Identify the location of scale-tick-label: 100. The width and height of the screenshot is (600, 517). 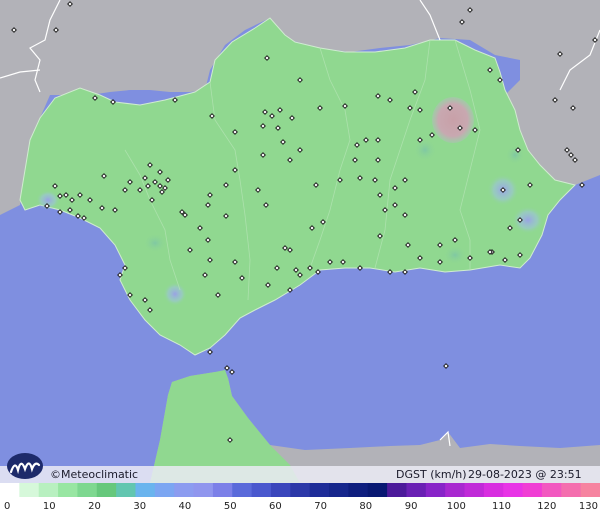
(456, 506).